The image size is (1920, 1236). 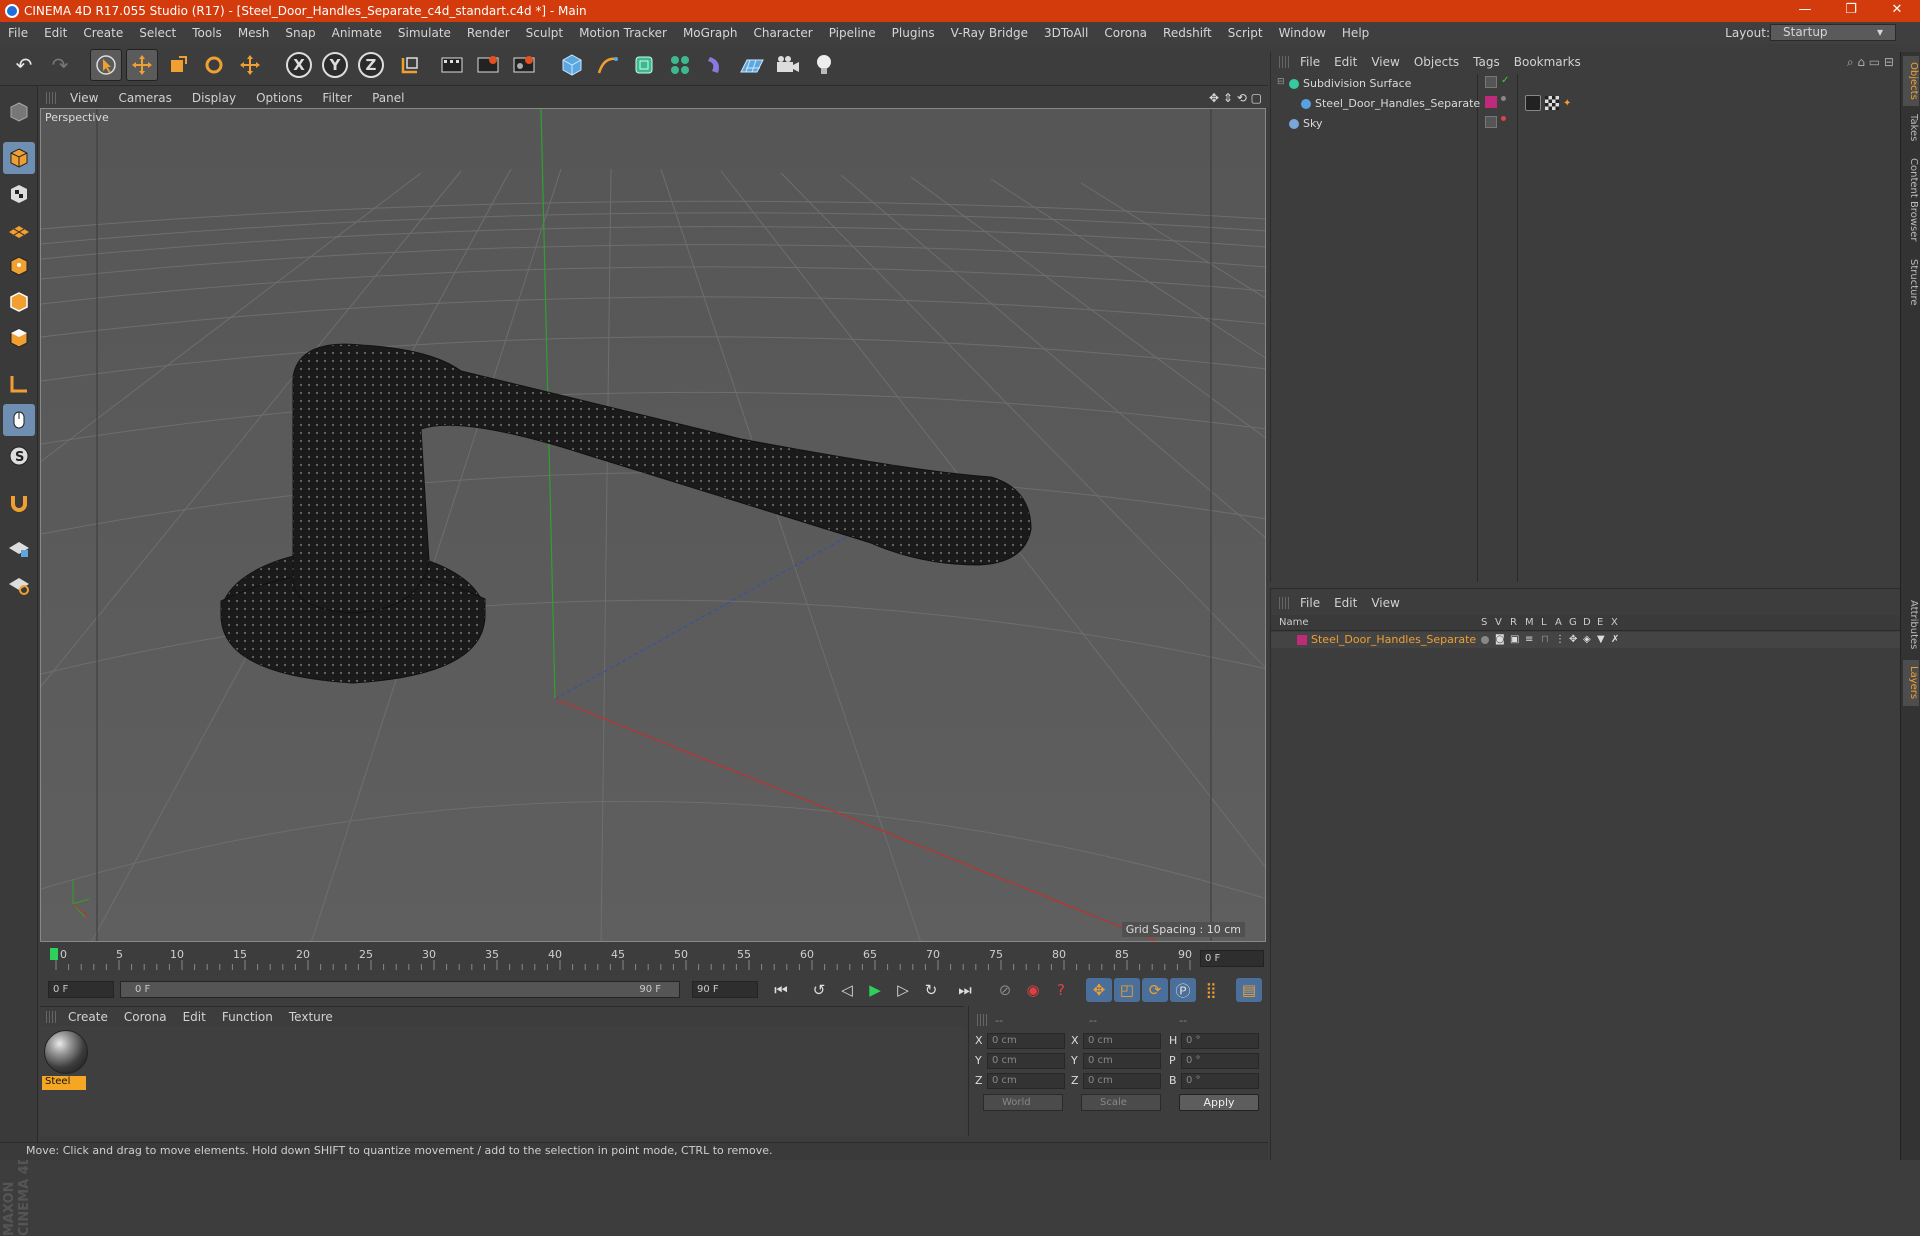 What do you see at coordinates (781, 990) in the screenshot?
I see `go-to-start-icon: ⏮` at bounding box center [781, 990].